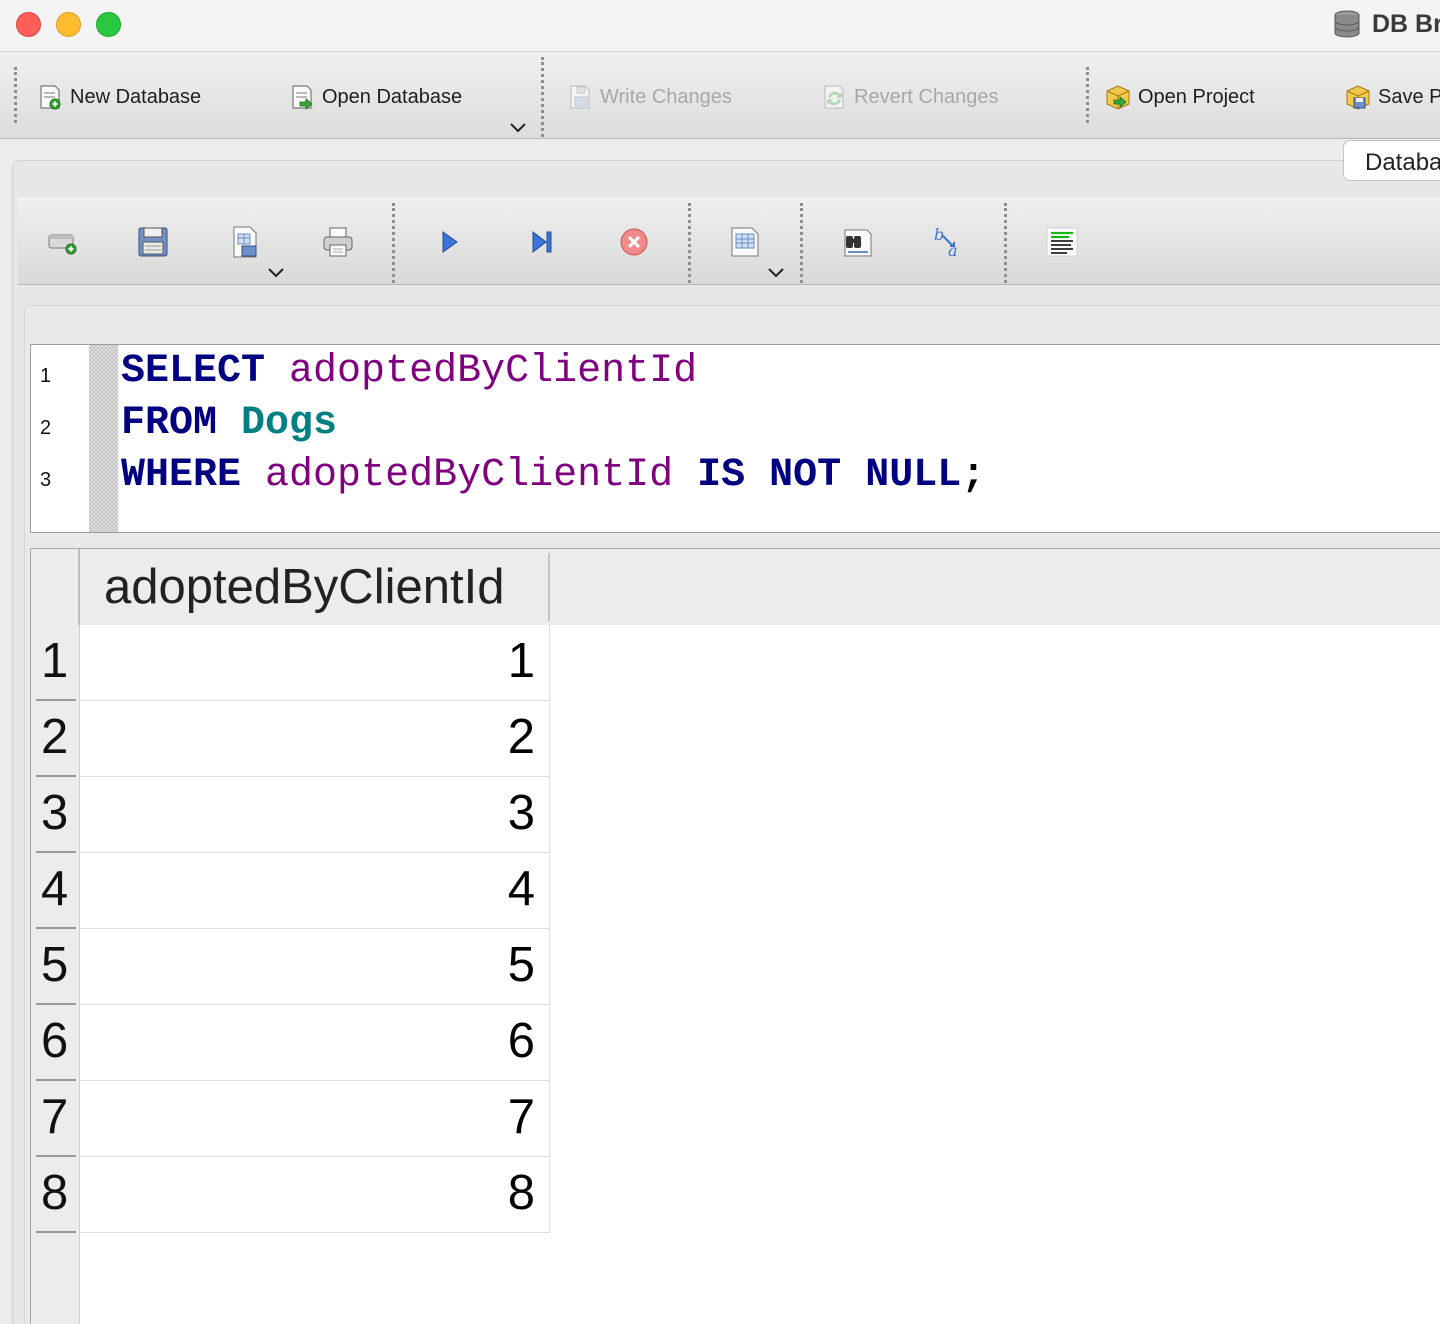 This screenshot has width=1440, height=1324. I want to click on open-project-icon, so click(1118, 97).